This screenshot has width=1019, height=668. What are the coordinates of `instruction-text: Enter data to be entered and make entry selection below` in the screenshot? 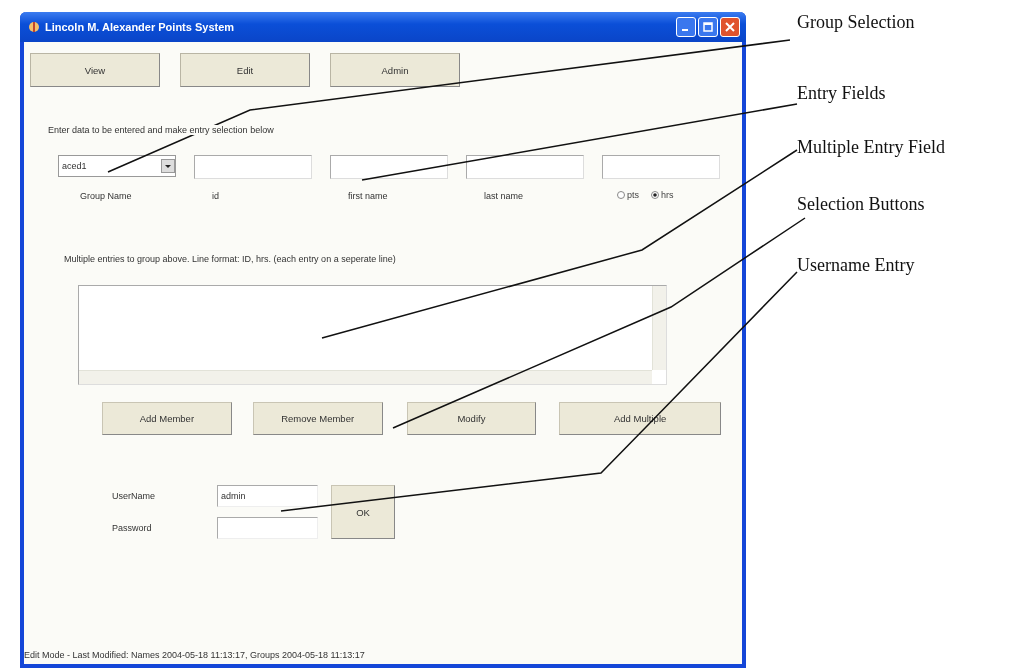 It's located at (161, 130).